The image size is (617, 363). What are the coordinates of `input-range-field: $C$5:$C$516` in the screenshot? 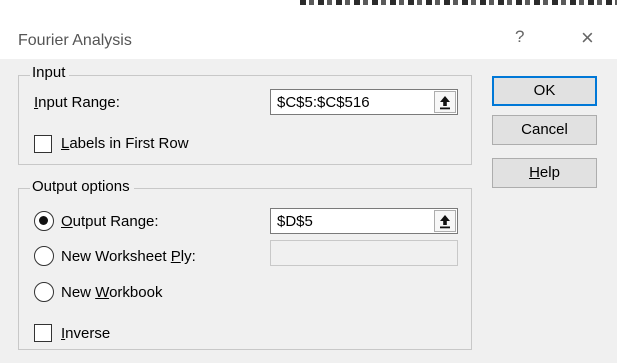 It's located at (364, 102).